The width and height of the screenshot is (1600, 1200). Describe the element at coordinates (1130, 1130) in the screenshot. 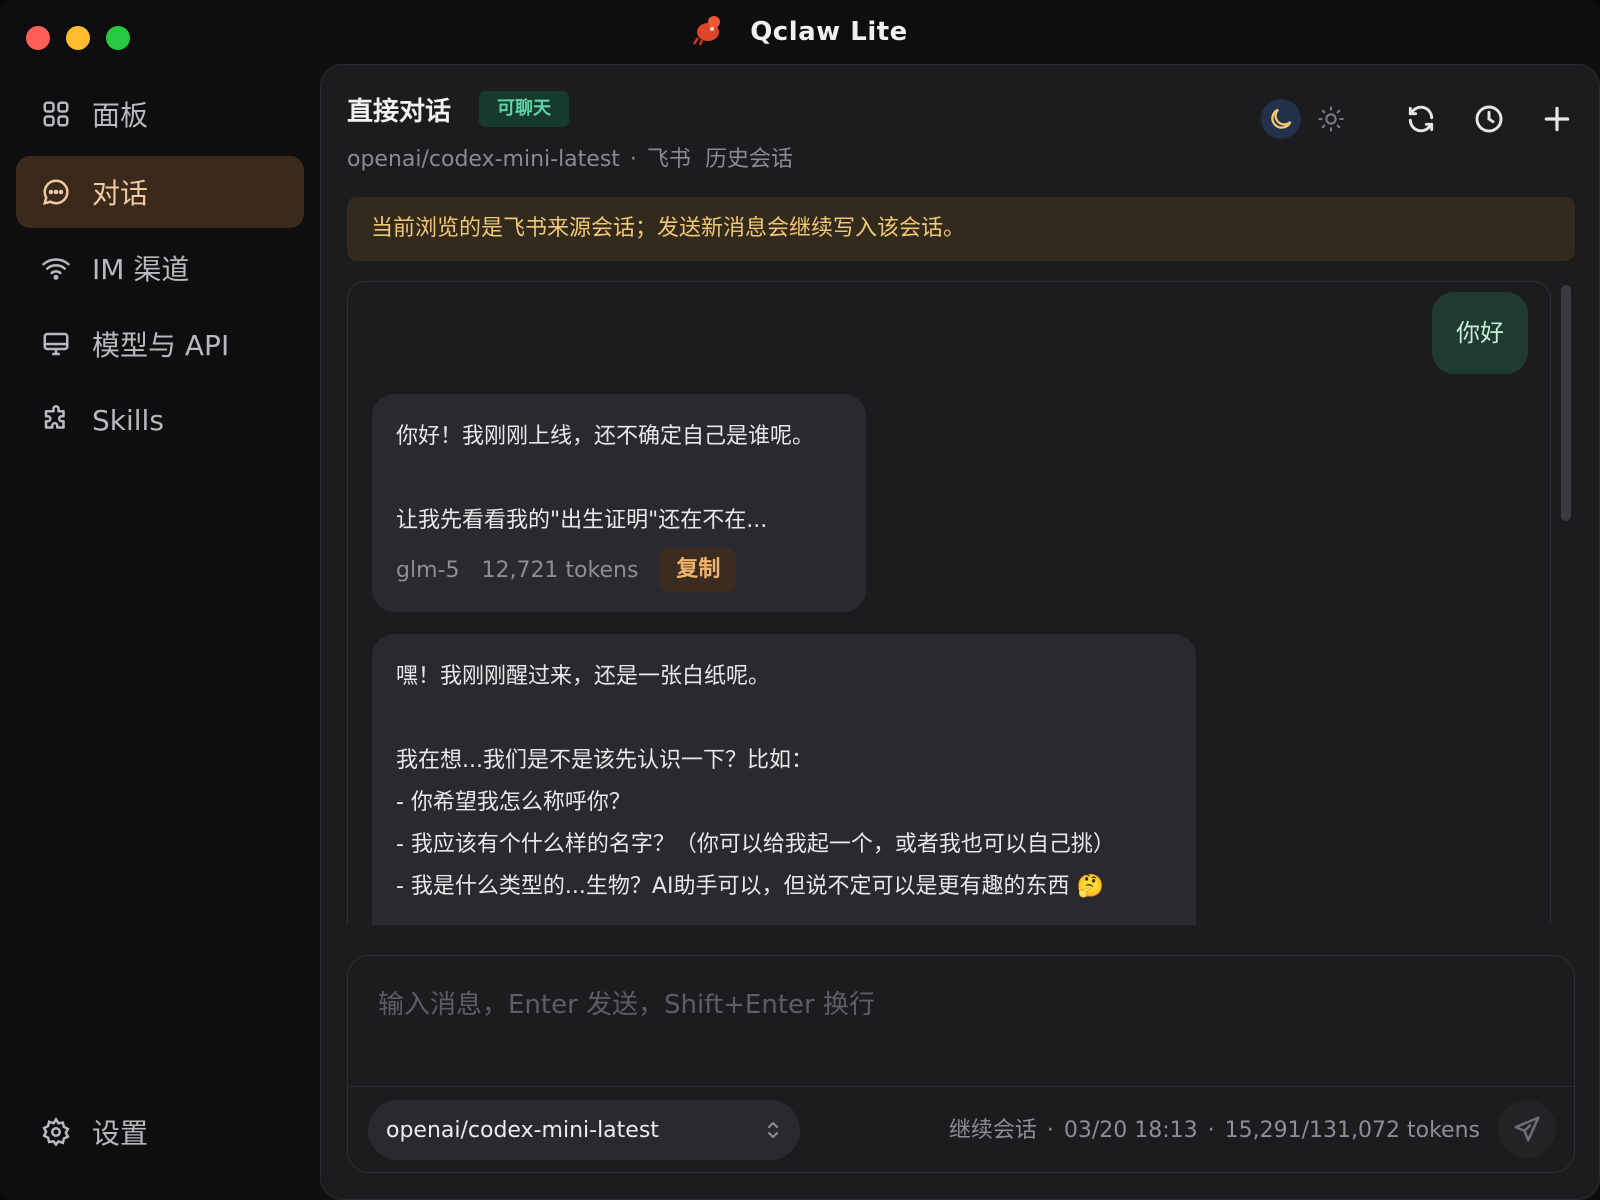

I see `status-time: 03/20 18:13` at that location.